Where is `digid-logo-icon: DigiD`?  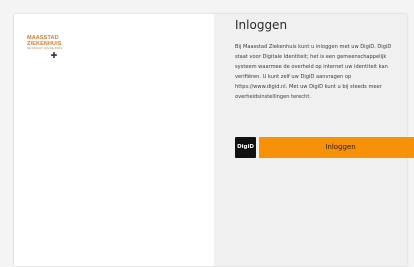
digid-logo-icon: DigiD is located at coordinates (245, 147).